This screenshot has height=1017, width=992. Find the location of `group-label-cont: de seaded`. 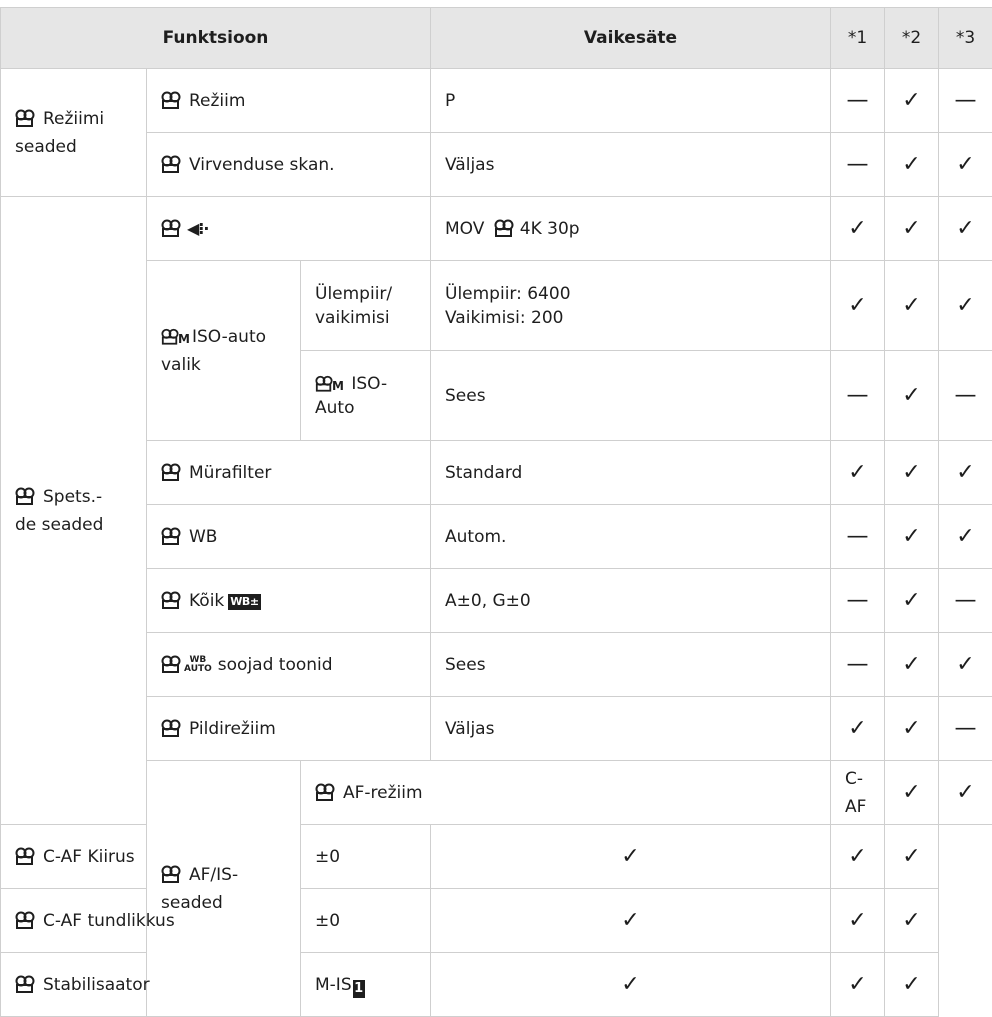

group-label-cont: de seaded is located at coordinates (59, 525).